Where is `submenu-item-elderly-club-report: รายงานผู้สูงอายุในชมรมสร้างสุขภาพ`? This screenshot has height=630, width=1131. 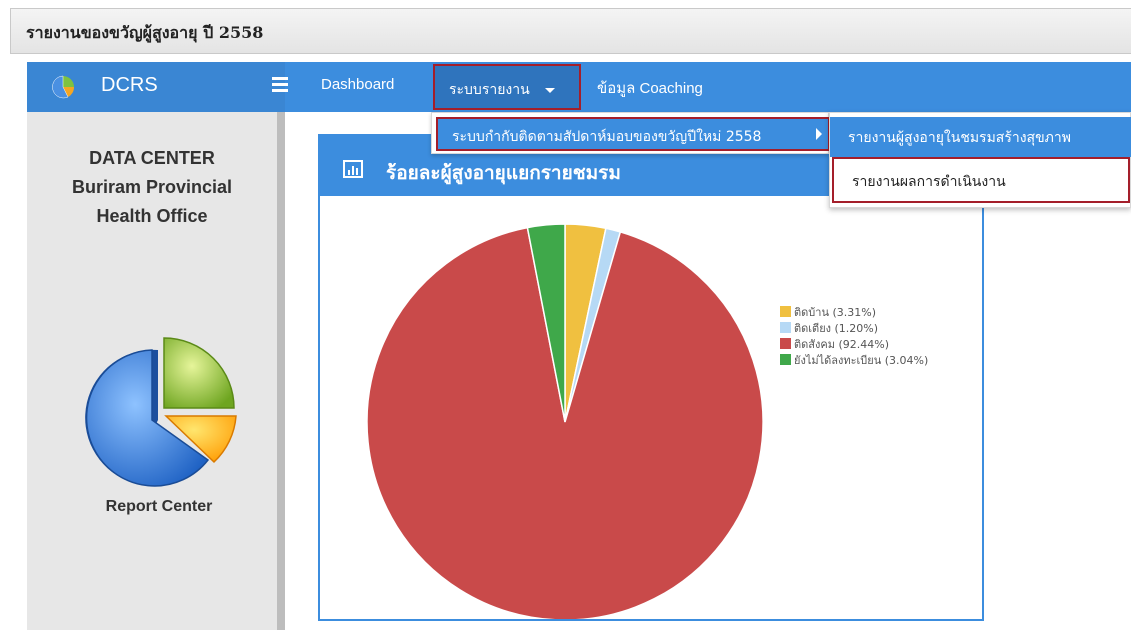
submenu-item-elderly-club-report: รายงานผู้สูงอายุในชมรมสร้างสุขภาพ is located at coordinates (980, 137).